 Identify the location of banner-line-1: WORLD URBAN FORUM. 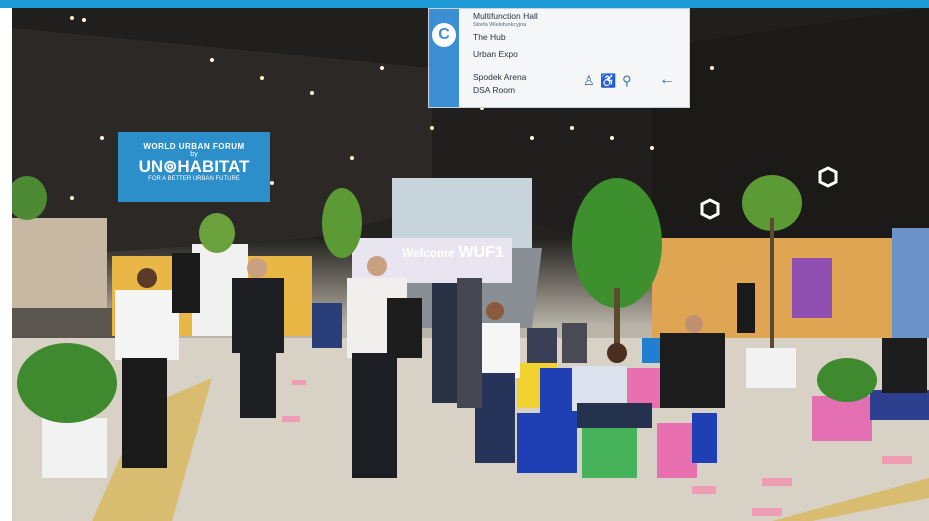
(194, 146).